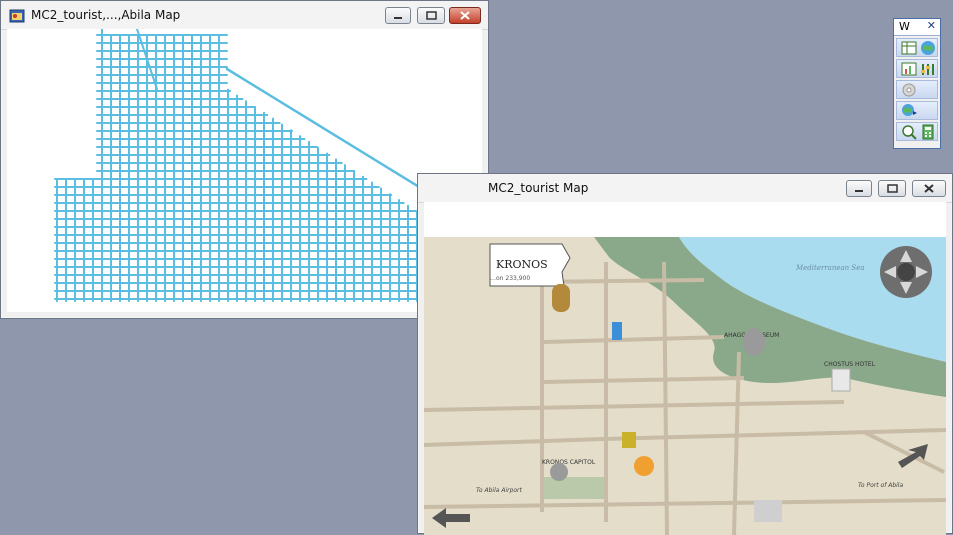  What do you see at coordinates (909, 48) in the screenshot?
I see `table-icon` at bounding box center [909, 48].